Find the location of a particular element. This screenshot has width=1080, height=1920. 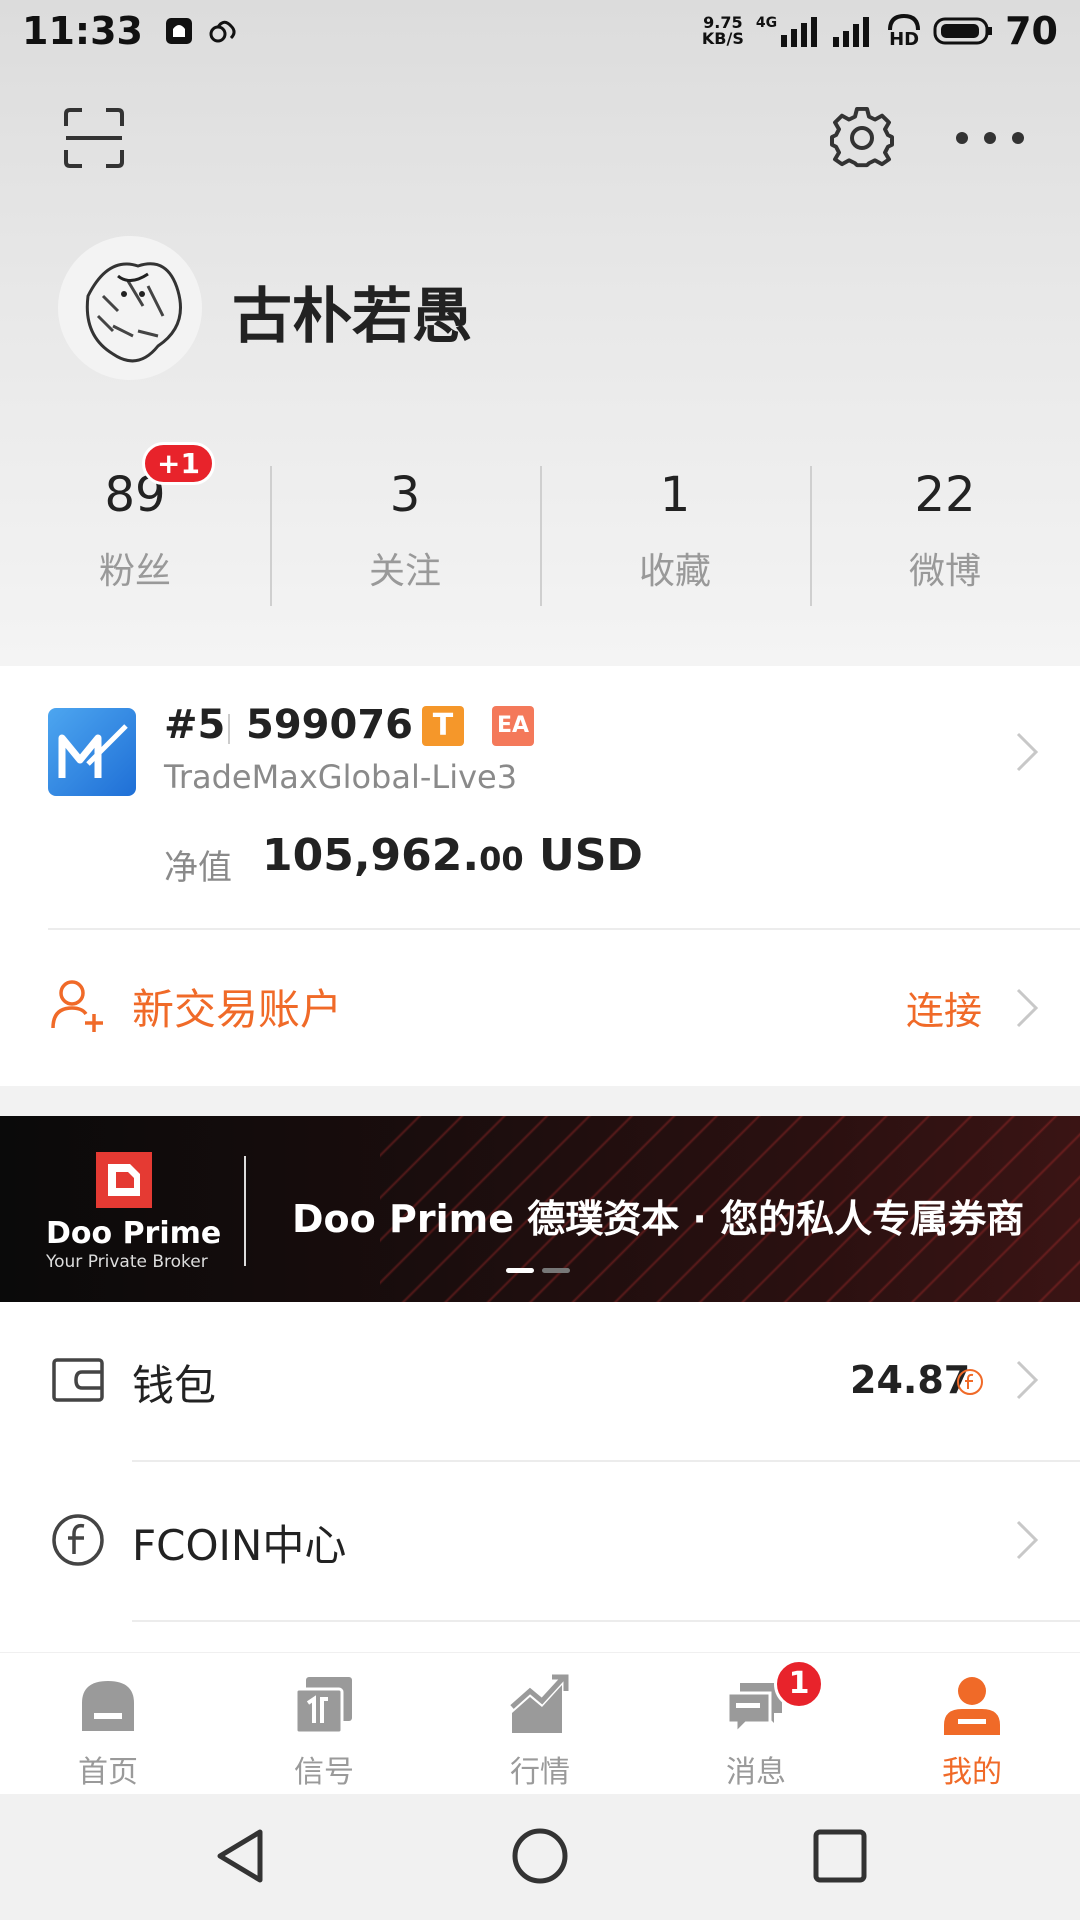

tab-messages: 1 消息 is located at coordinates (756, 1723).